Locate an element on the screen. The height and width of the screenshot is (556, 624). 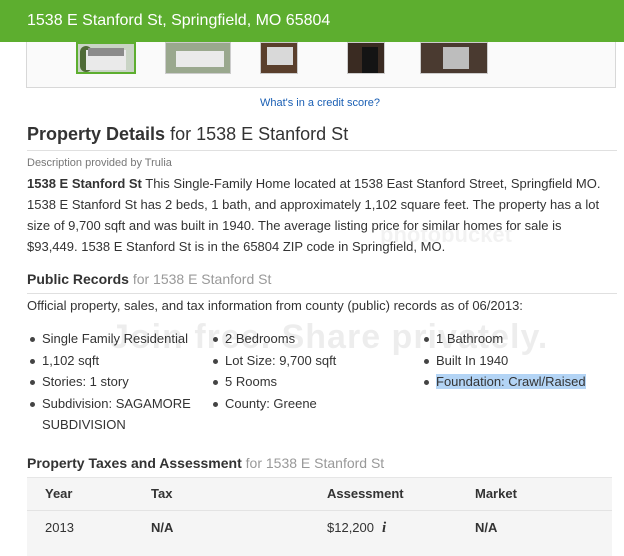
record-item: Built In 1940 is located at coordinates (521, 361).